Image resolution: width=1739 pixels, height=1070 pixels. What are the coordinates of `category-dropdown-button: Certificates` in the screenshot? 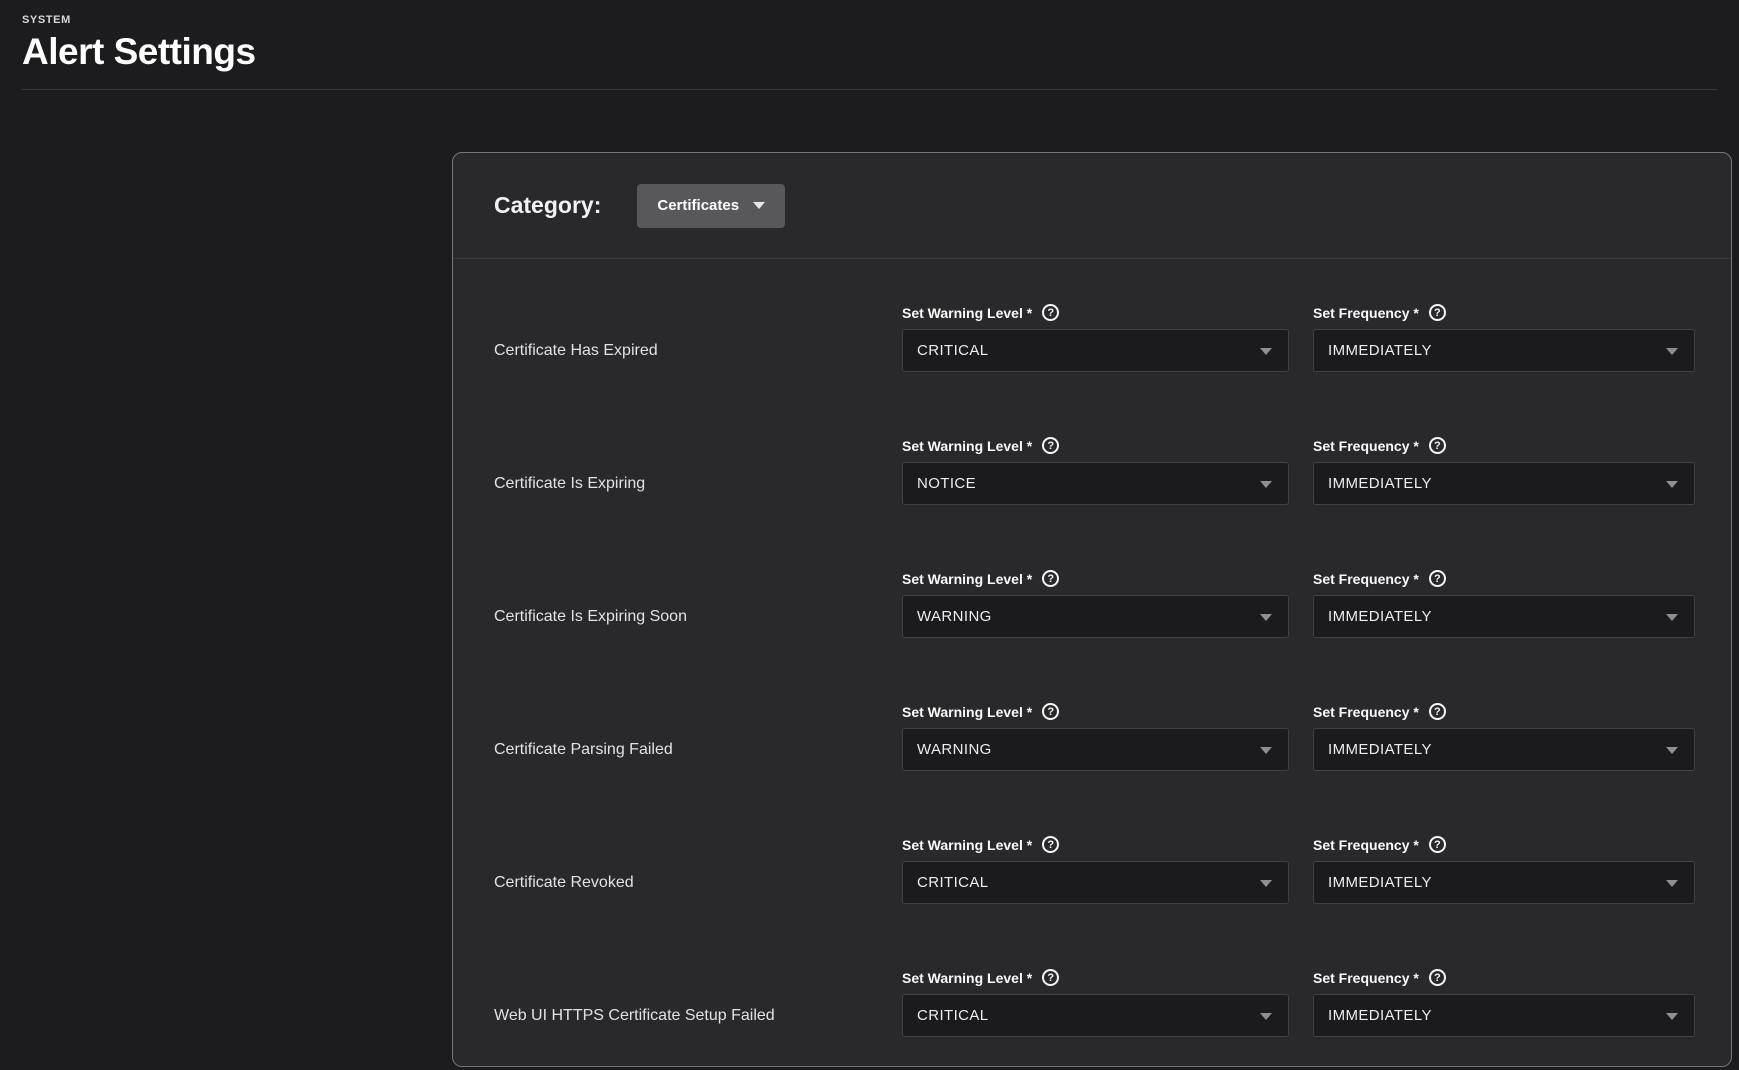 It's located at (711, 205).